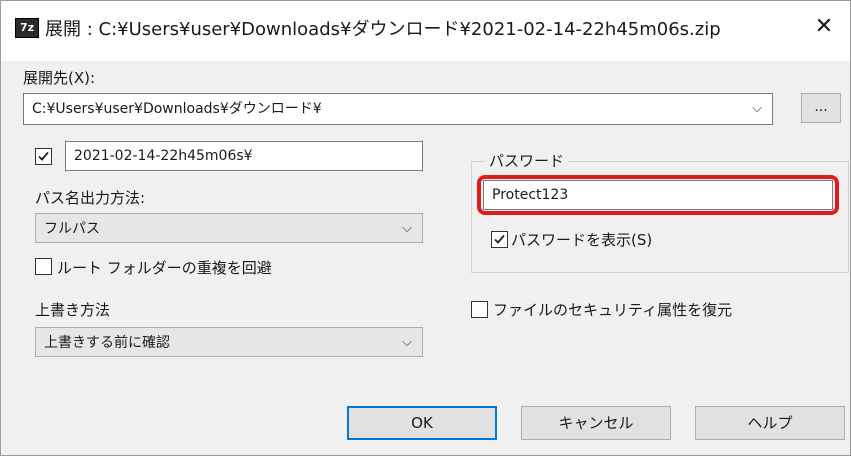  Describe the element at coordinates (398, 109) in the screenshot. I see `extract-path-combobox: C:¥Users¥user¥Downloads¥ダウンロード¥ ⌵` at that location.